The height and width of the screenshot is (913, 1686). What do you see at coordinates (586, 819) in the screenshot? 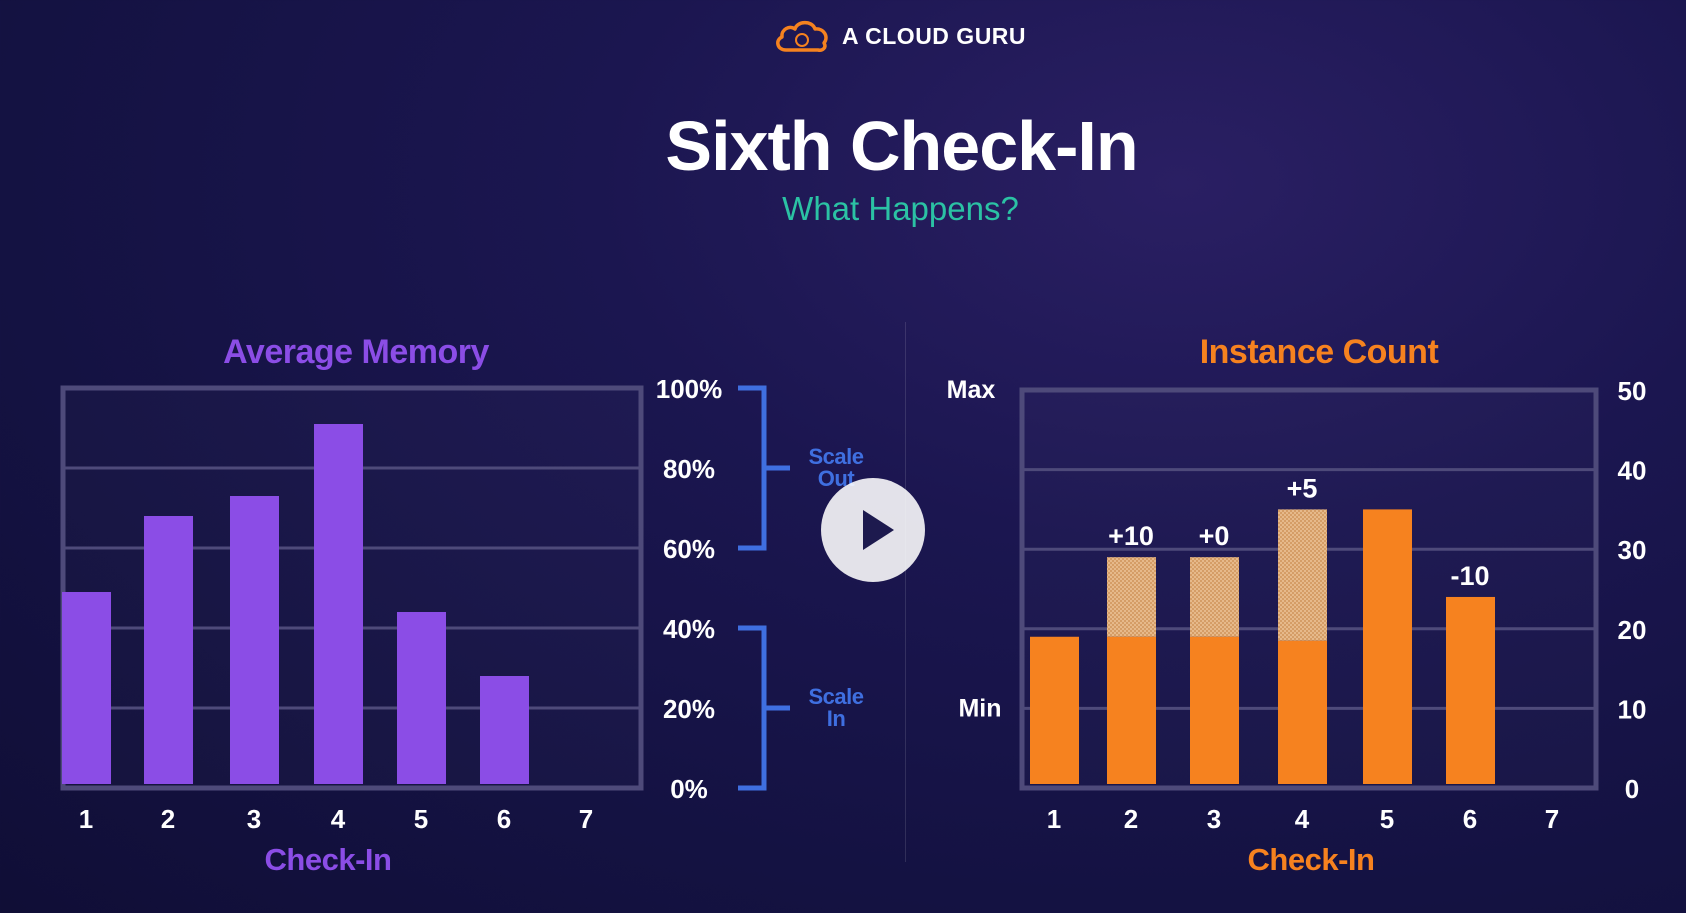
I see `memory-x-tick: 7` at bounding box center [586, 819].